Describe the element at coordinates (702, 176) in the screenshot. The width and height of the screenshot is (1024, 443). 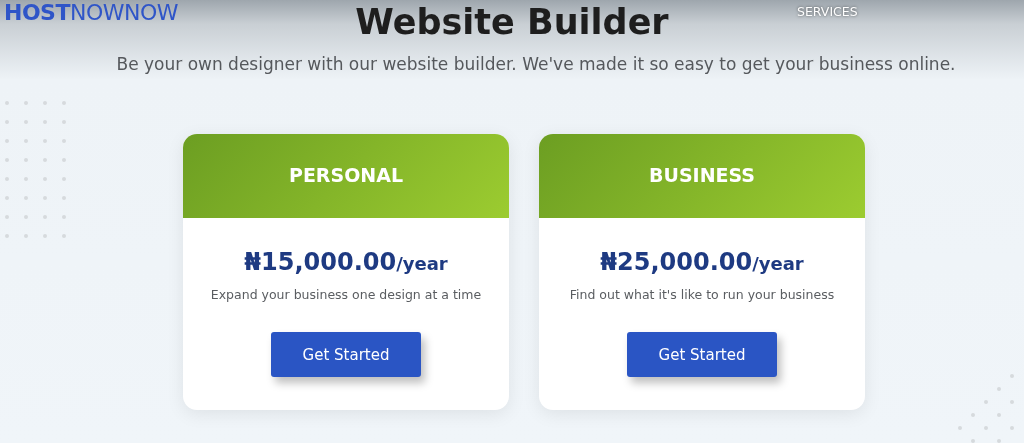
I see `plan-name: BUSINESS` at that location.